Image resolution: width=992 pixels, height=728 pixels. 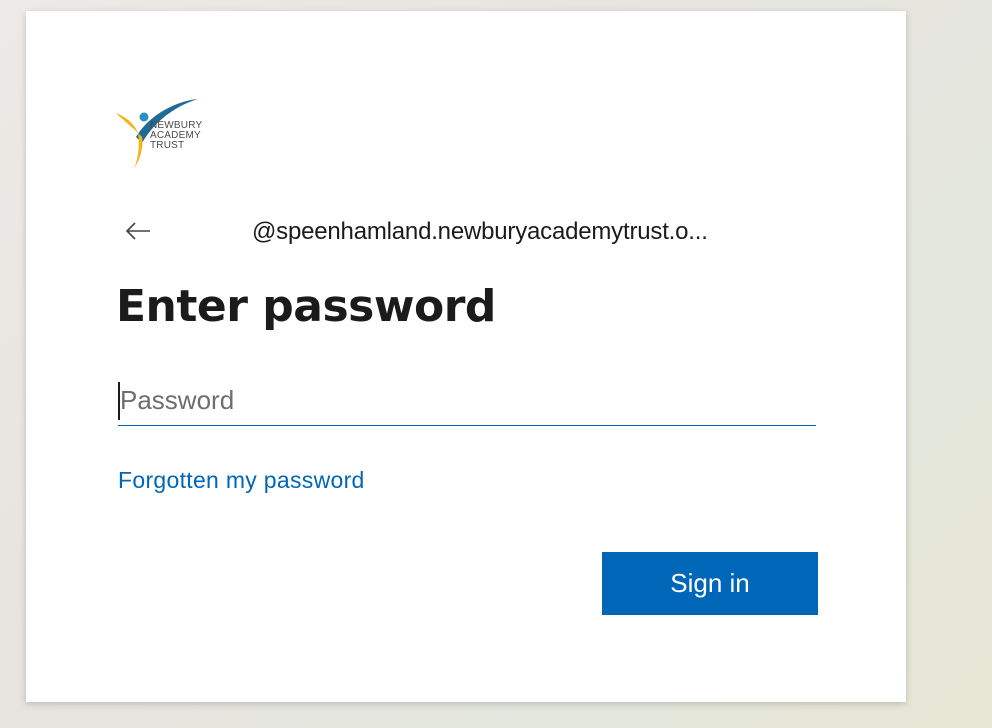 I want to click on arrow-left-icon, so click(x=137, y=231).